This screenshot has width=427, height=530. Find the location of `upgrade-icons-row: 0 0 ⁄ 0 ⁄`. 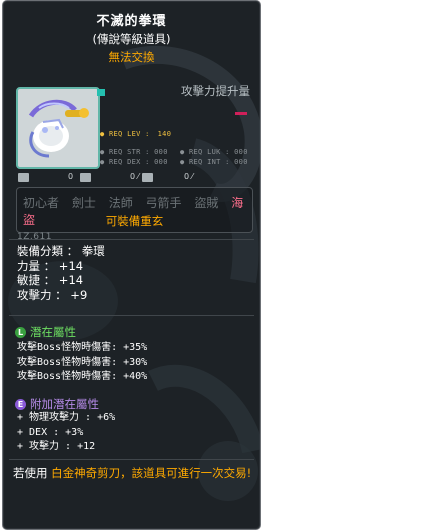

upgrade-icons-row: 0 0 ⁄ 0 ⁄ is located at coordinates (133, 178).